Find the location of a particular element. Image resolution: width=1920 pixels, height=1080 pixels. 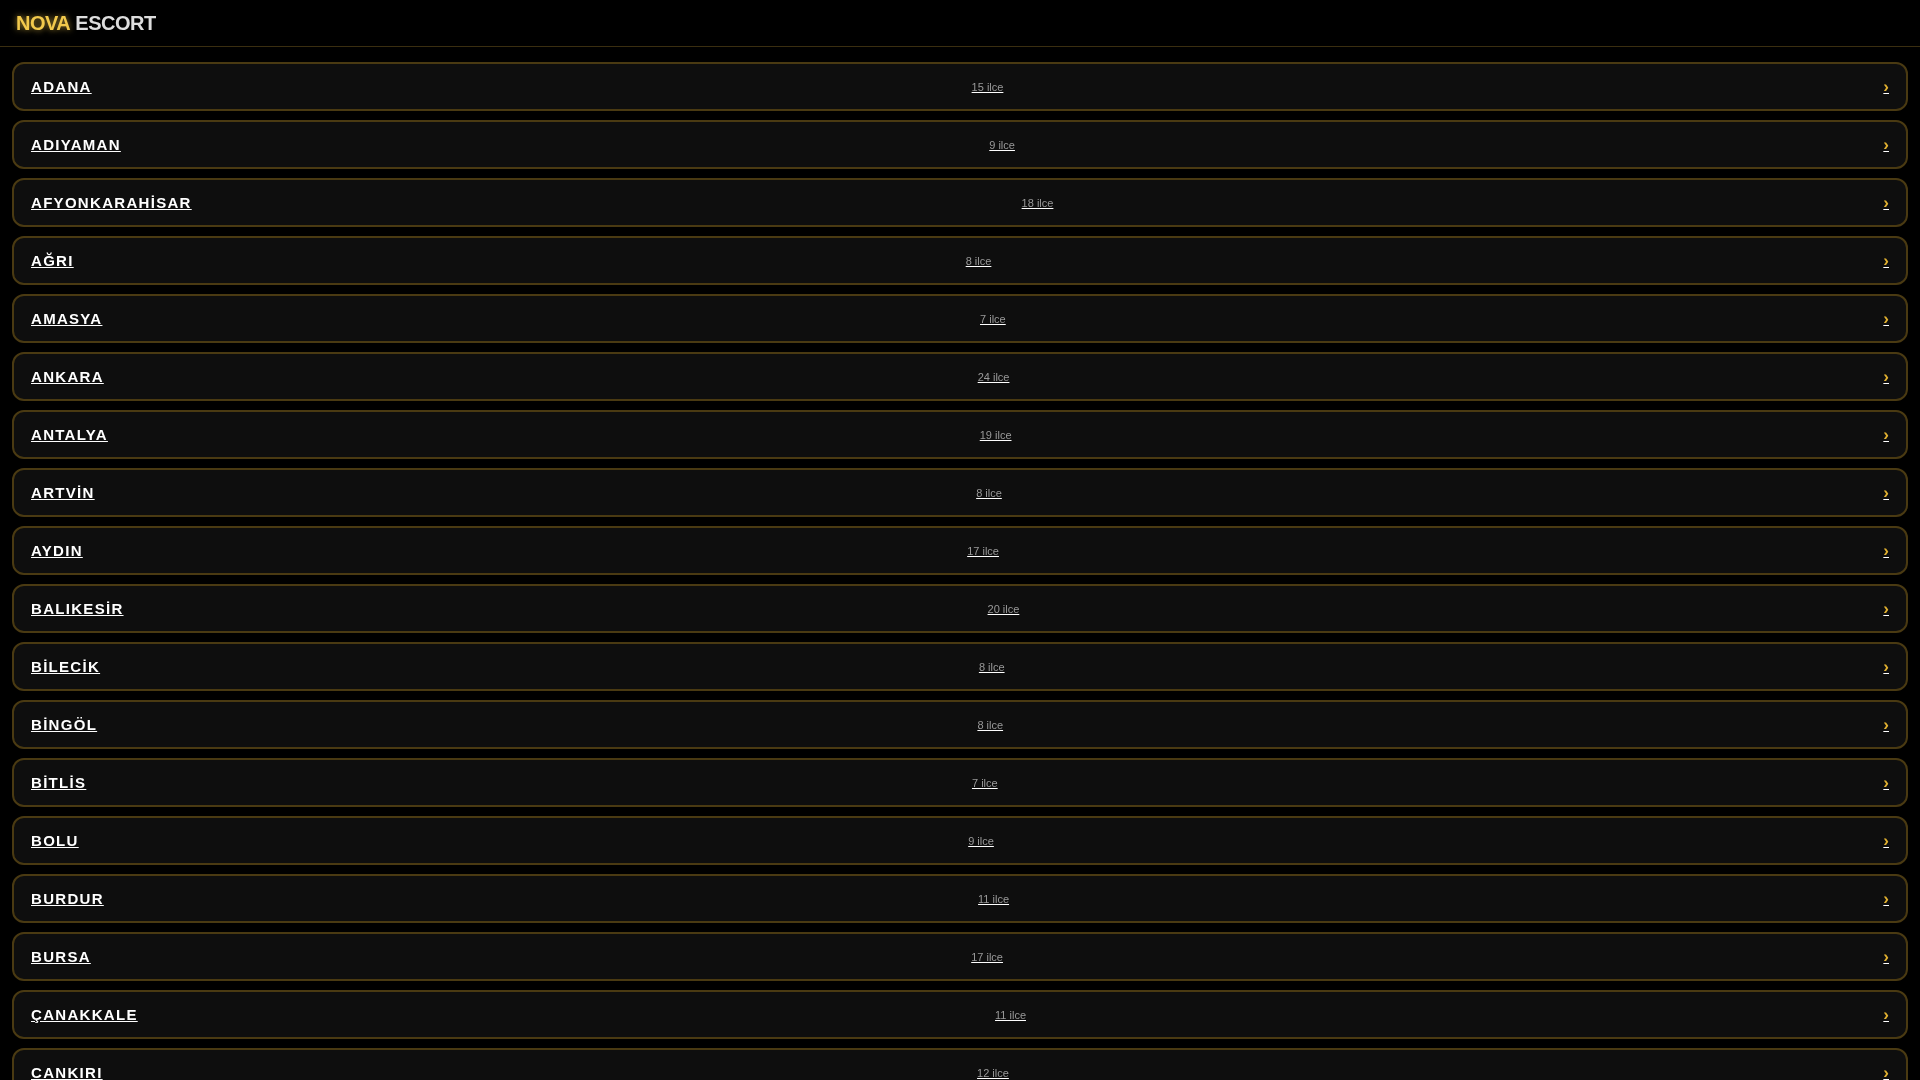

site-logo: NOVA ESCORT is located at coordinates (86, 23).